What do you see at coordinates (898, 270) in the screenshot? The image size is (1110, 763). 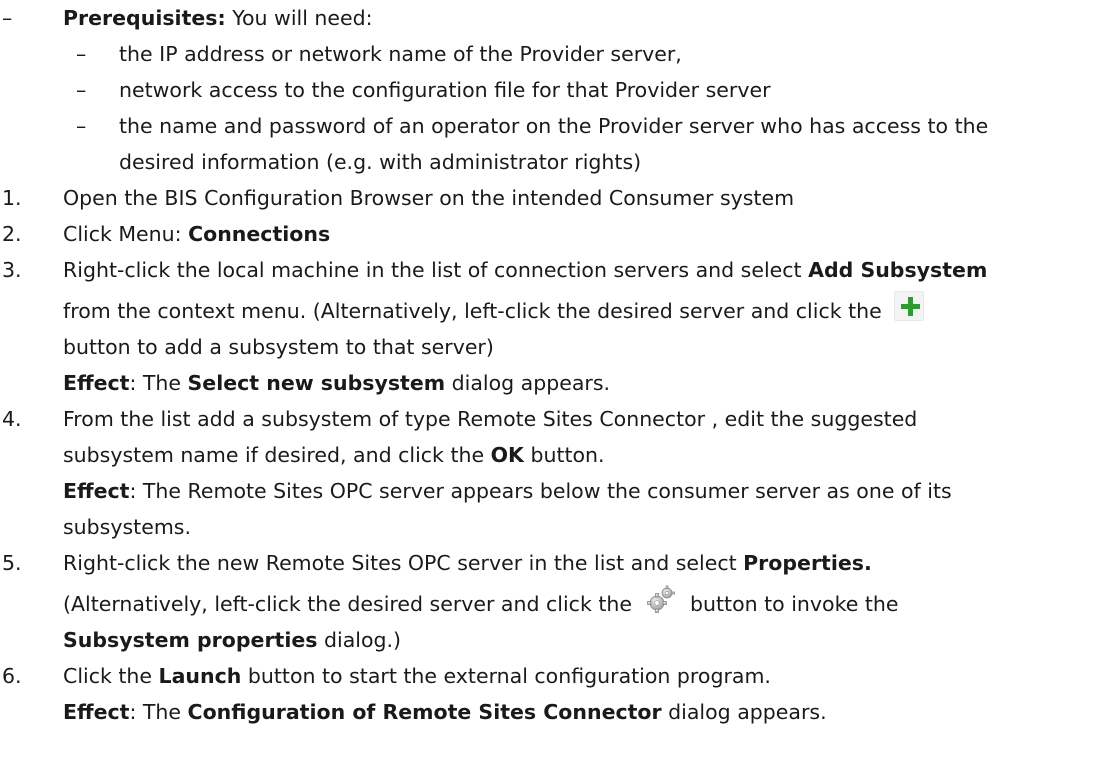 I see `add-subsystem-label: Add Subsystem` at bounding box center [898, 270].